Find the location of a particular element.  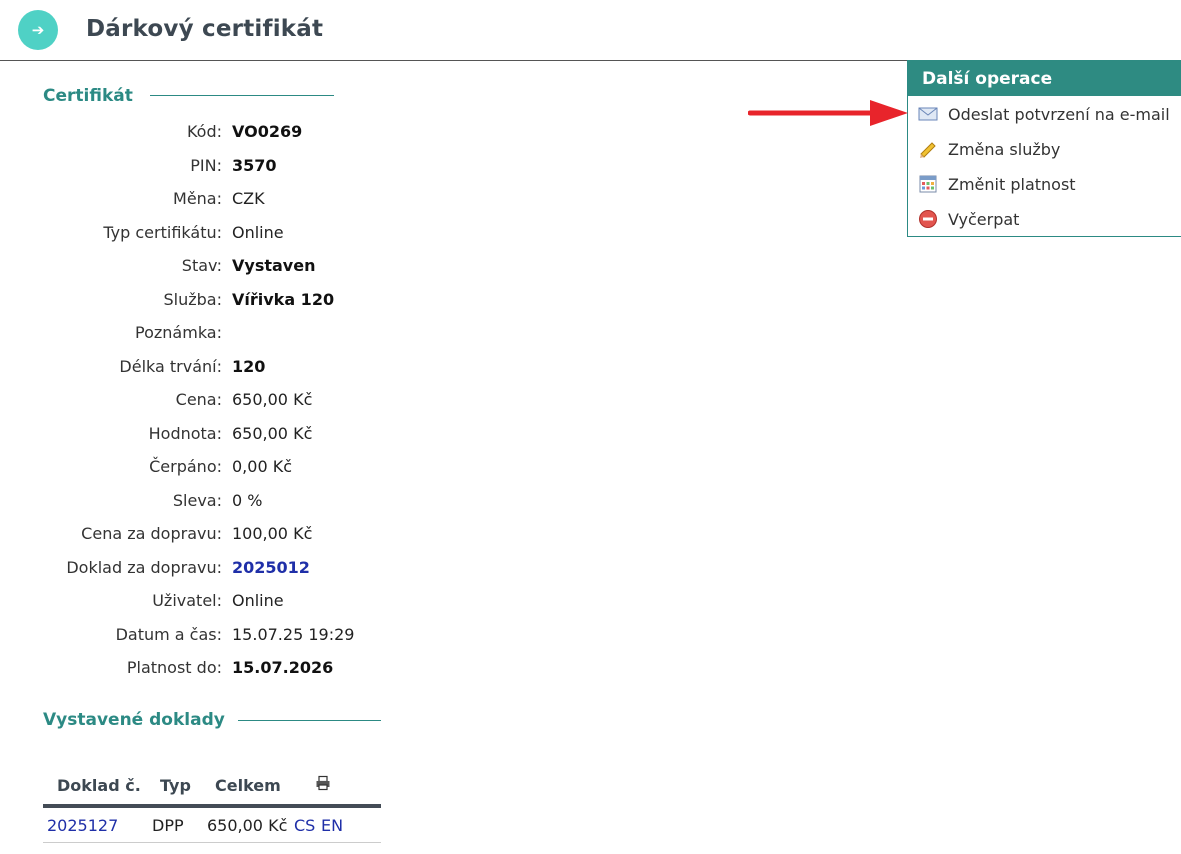

field-row: Uživatel: Online is located at coordinates (300, 603).